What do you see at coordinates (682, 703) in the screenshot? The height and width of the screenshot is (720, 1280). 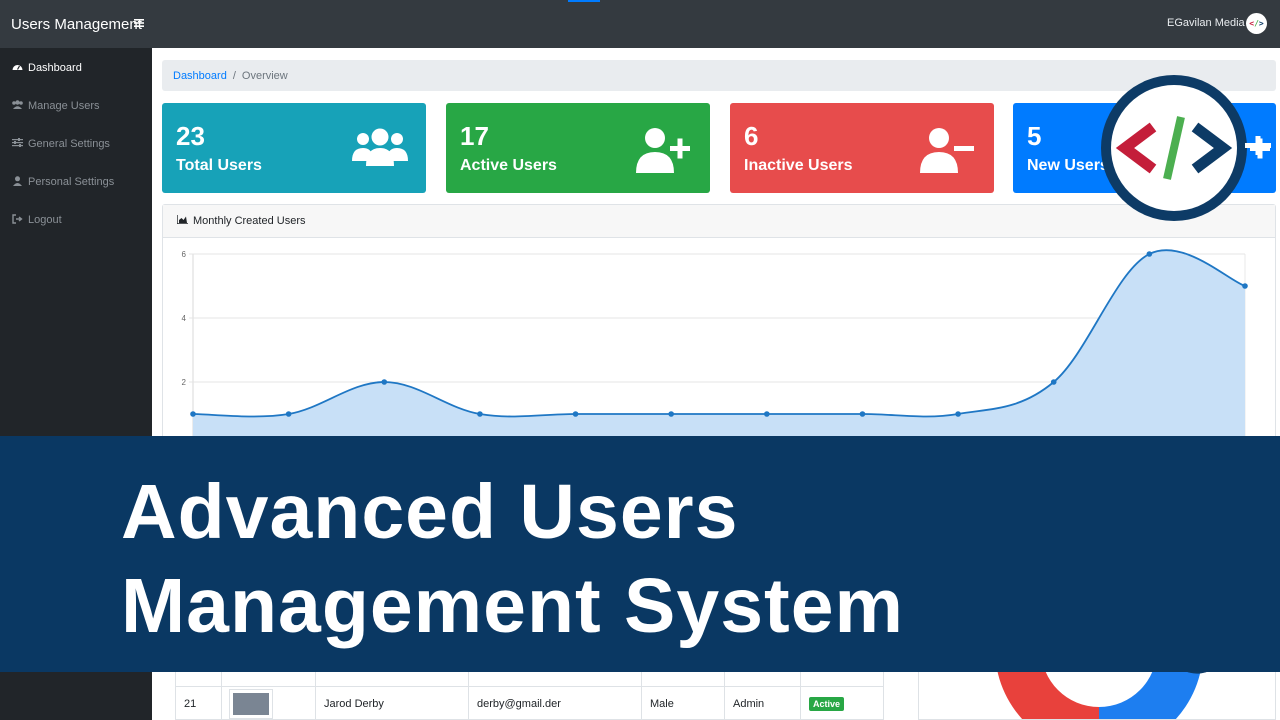 I see `cell-gender: Male` at bounding box center [682, 703].